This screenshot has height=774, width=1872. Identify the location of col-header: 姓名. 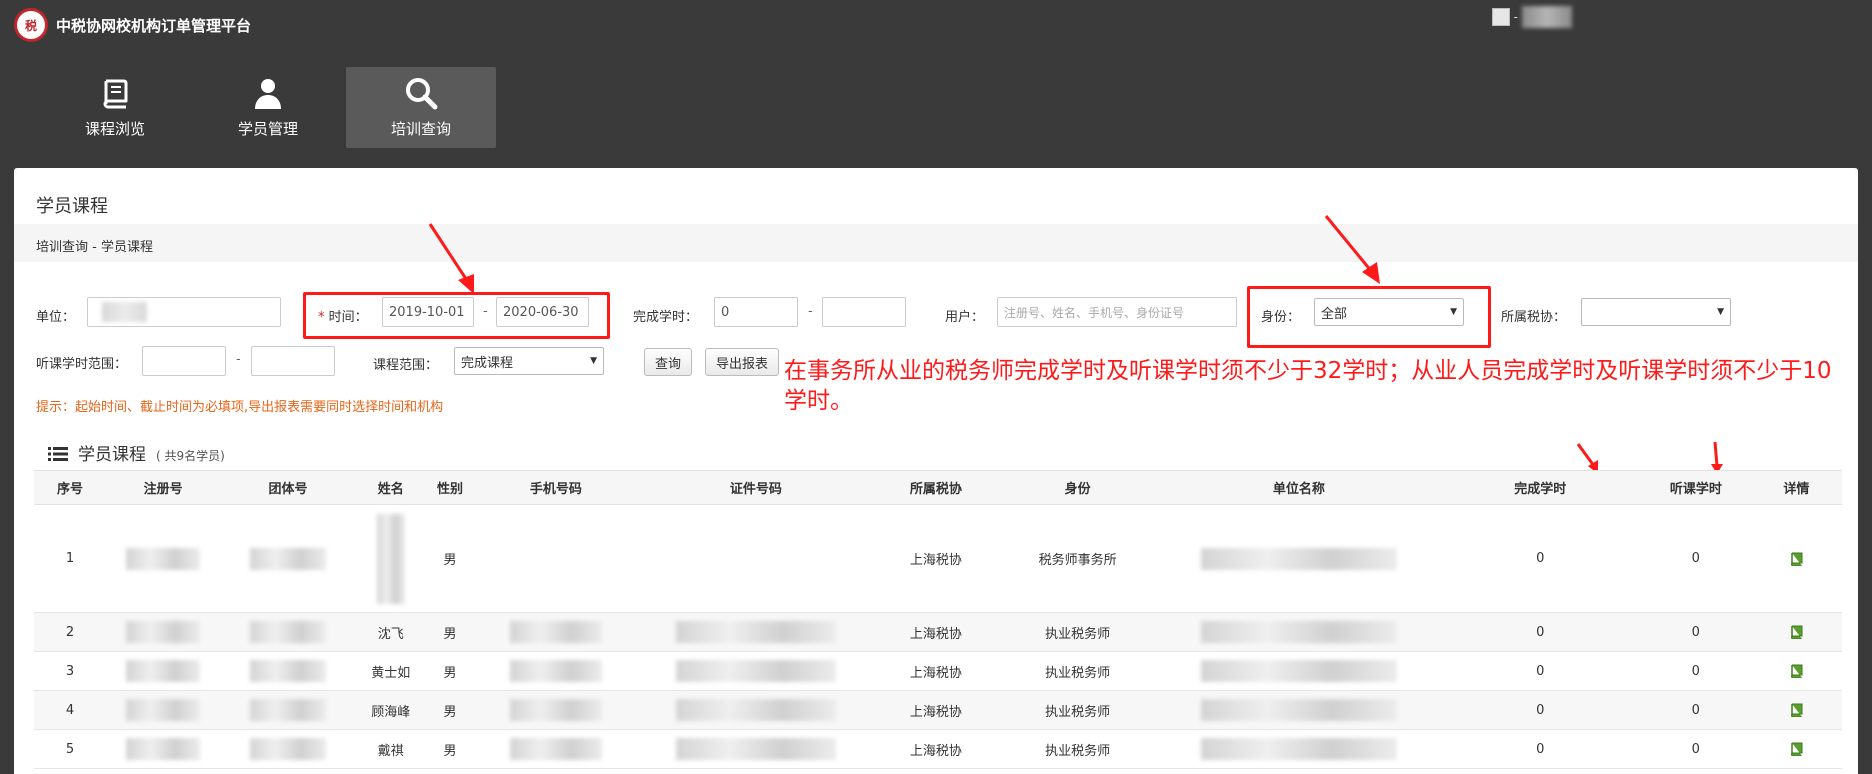
(390, 487).